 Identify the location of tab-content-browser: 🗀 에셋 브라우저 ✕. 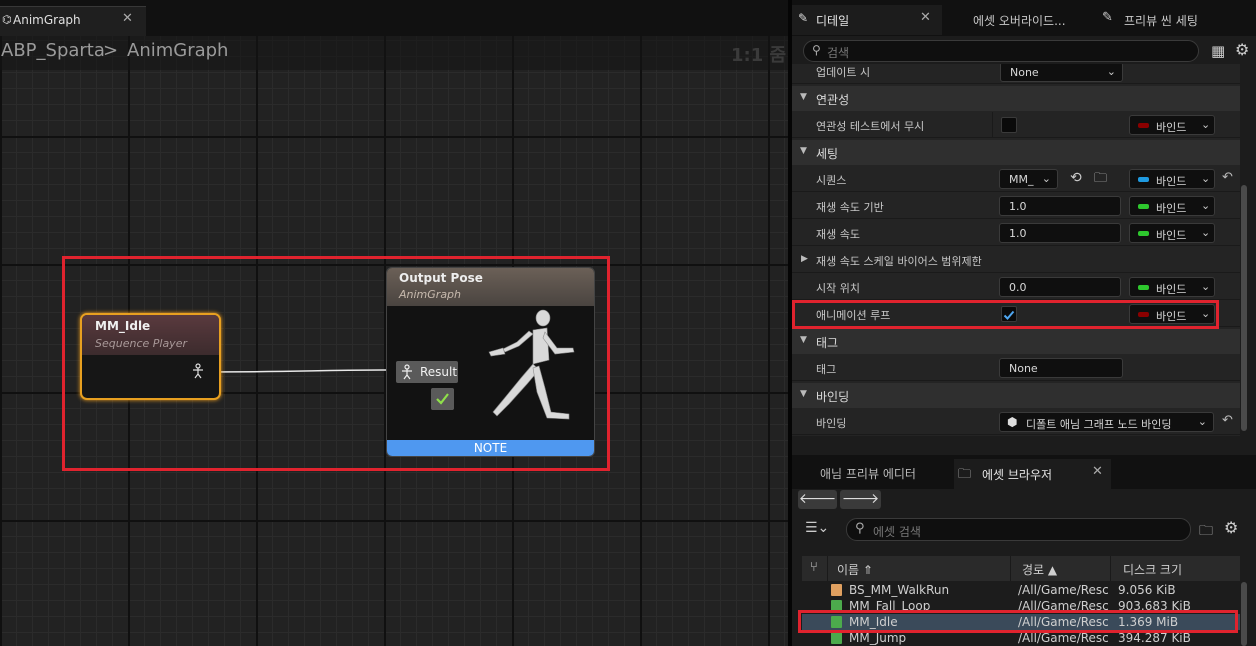
(1032, 474).